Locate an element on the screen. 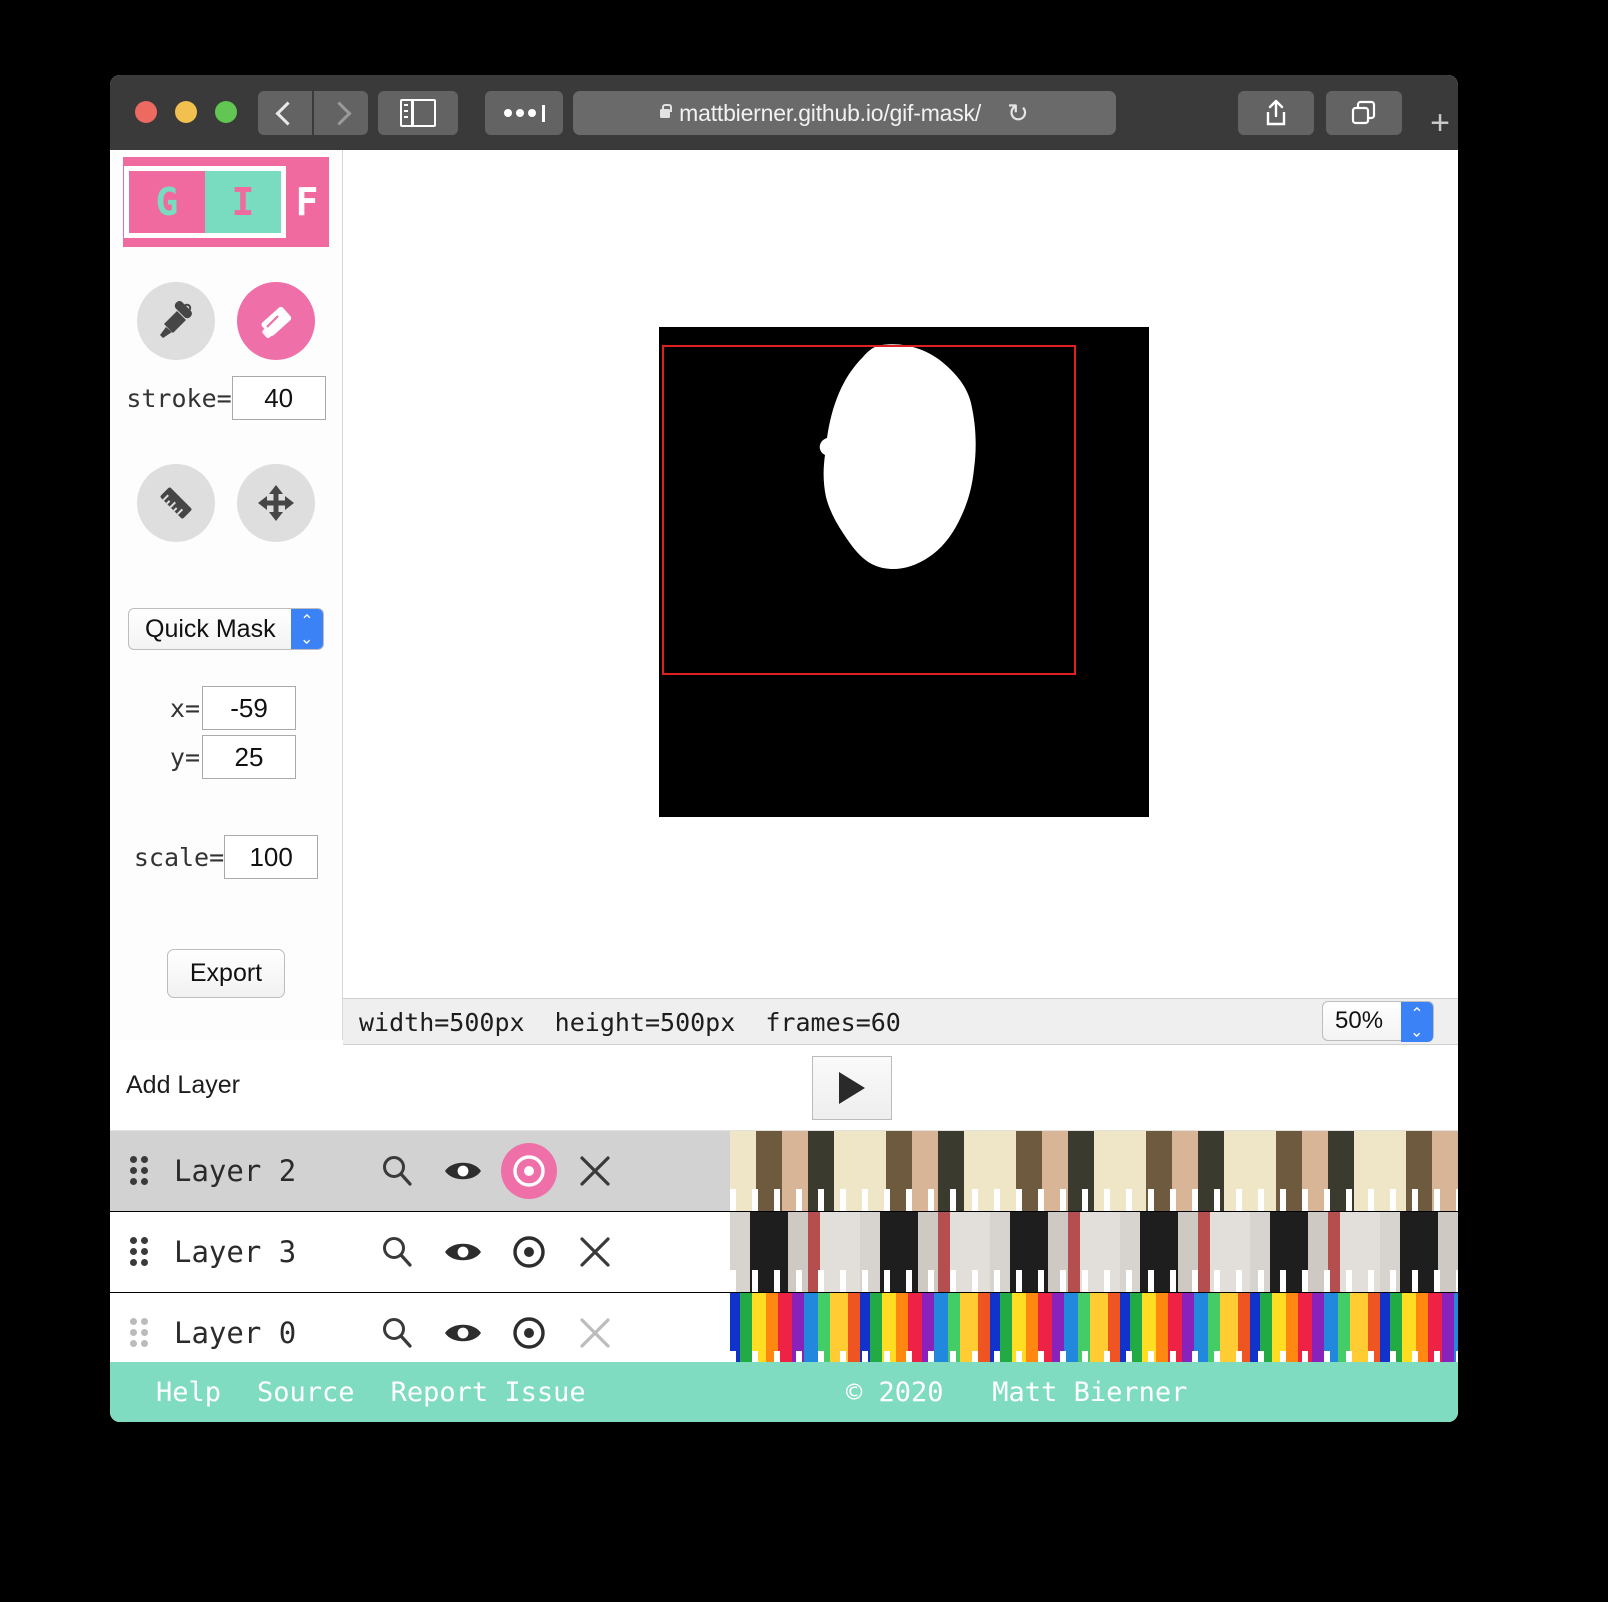  mask-mode-stepper-icon: ⌃ ⌃ is located at coordinates (307, 629).